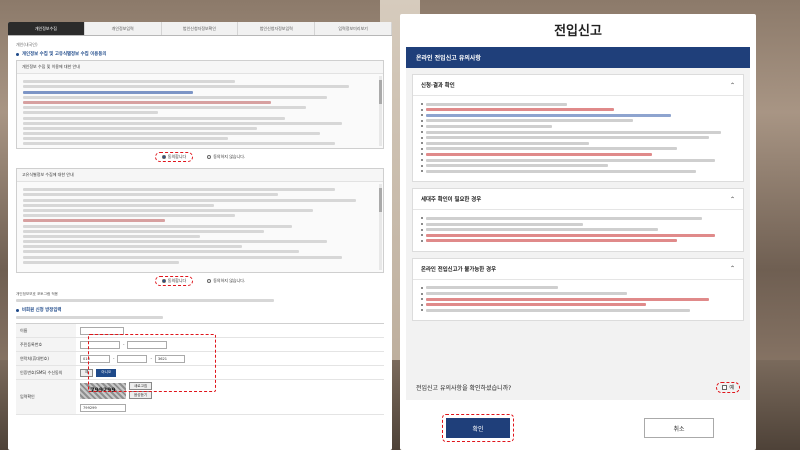  What do you see at coordinates (464, 388) in the screenshot?
I see `confirm-question: 전입신고 유의사항을 확인하셨습니까?` at bounding box center [464, 388].